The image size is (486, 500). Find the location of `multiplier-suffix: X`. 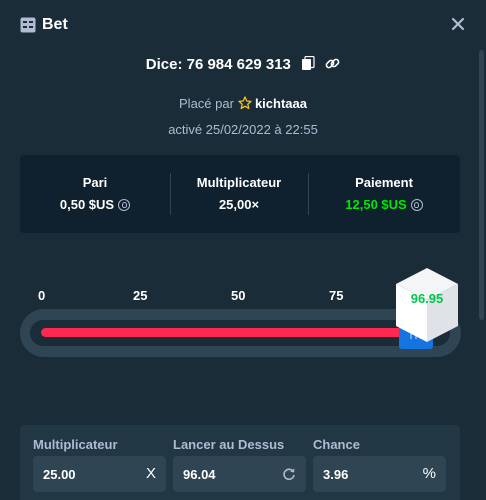

multiplier-suffix: X is located at coordinates (150, 473).